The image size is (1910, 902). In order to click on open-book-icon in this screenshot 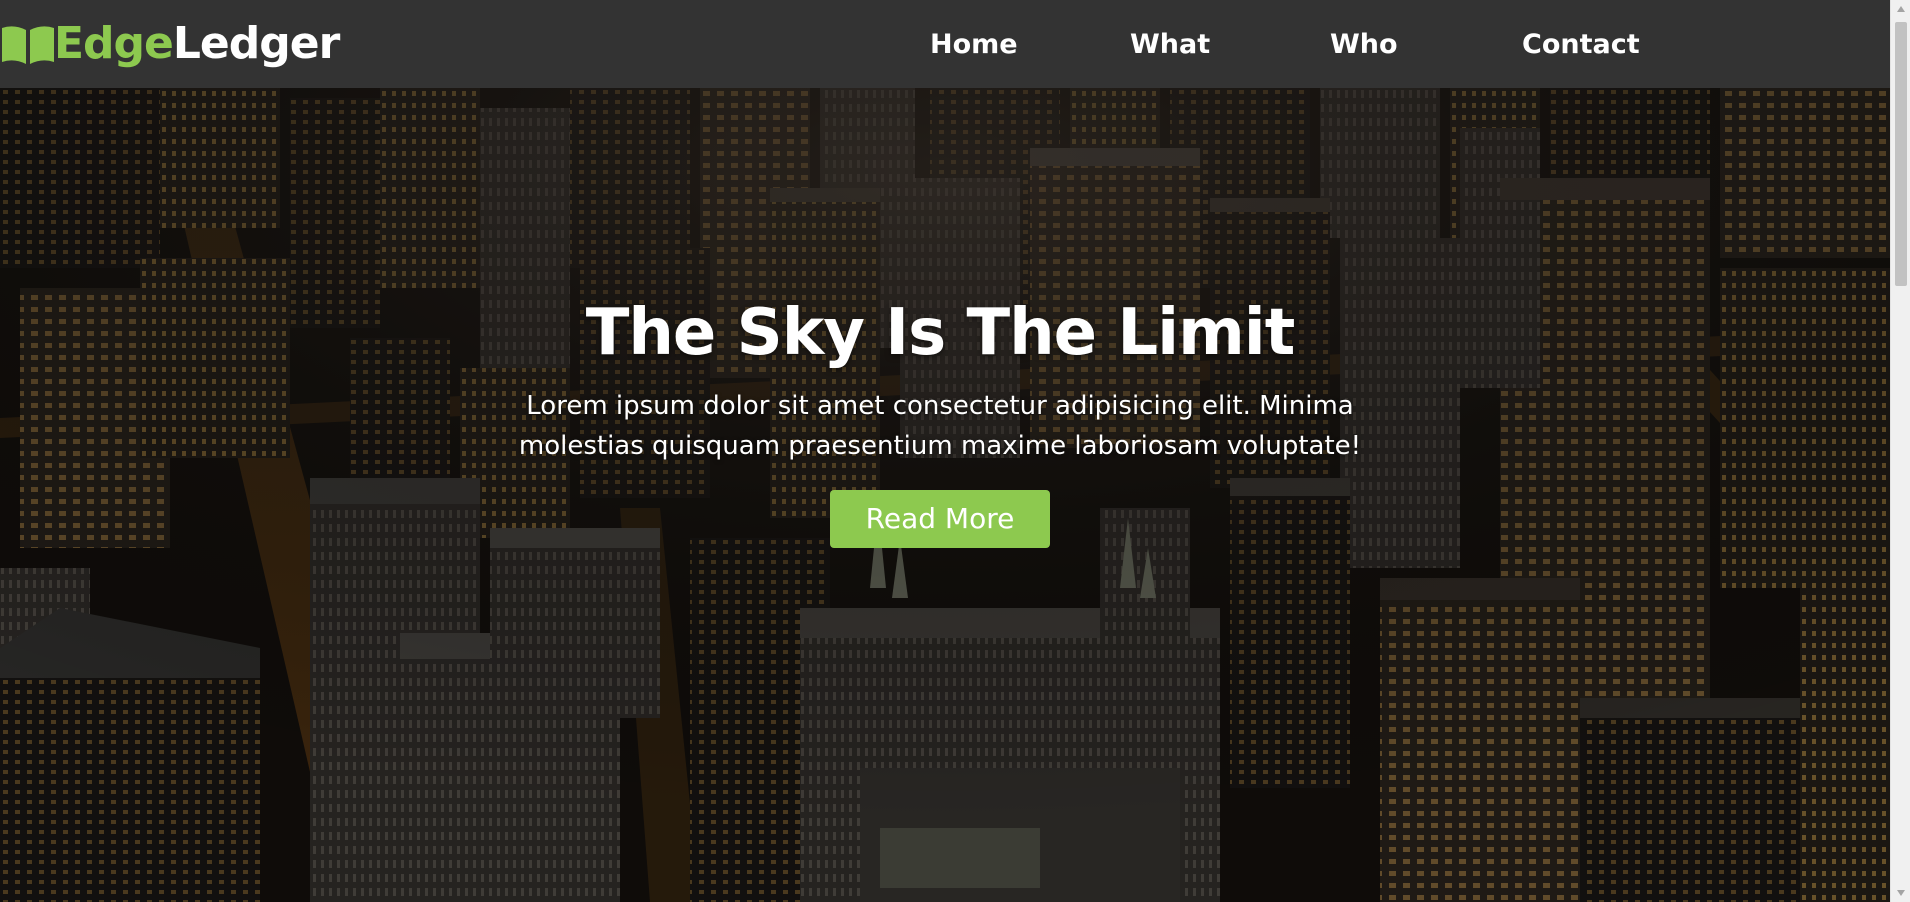, I will do `click(28, 45)`.